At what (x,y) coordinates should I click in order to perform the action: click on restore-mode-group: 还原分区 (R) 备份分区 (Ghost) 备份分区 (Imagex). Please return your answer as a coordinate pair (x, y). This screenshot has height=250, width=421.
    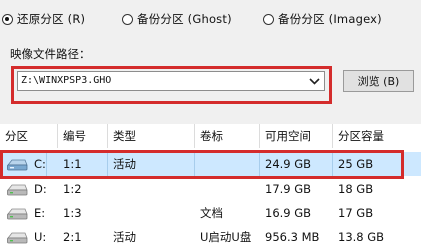
    Looking at the image, I should click on (210, 21).